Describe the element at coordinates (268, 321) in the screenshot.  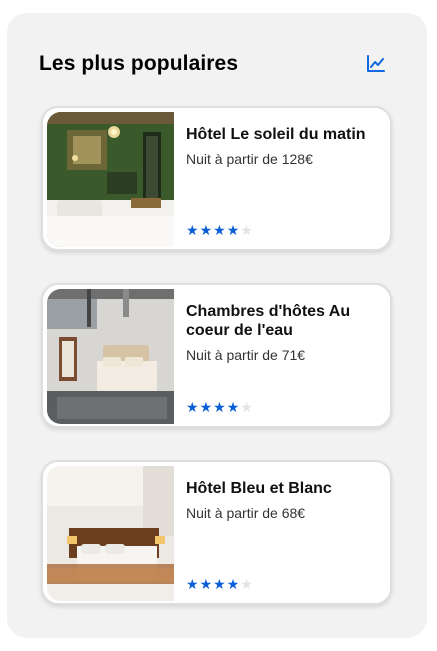
I see `hotel-name: Chambres d'hôtes Au coeur de l'eau` at that location.